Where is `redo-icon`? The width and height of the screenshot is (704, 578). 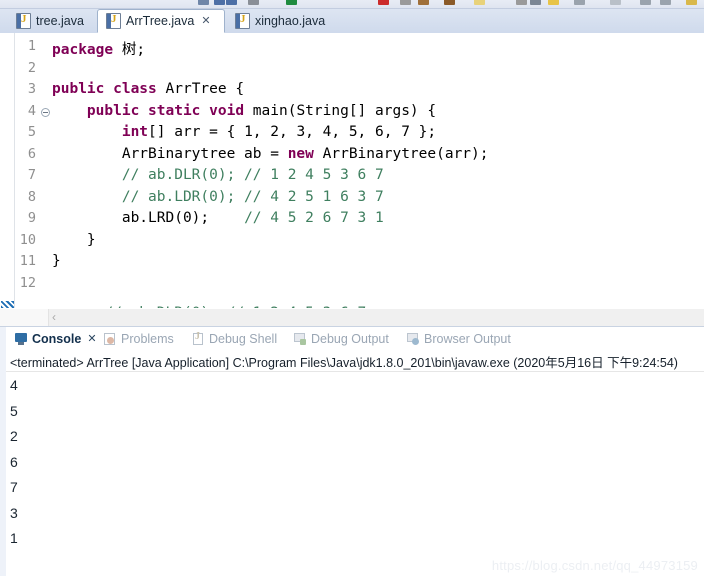 redo-icon is located at coordinates (231, 2).